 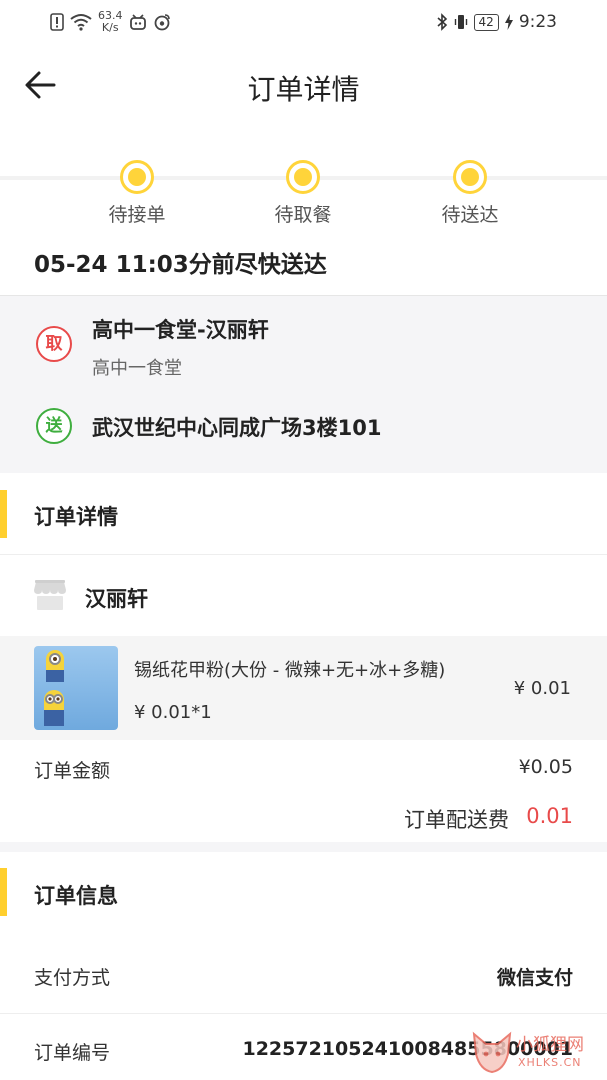 What do you see at coordinates (57, 22) in the screenshot?
I see `alert-sim-icon` at bounding box center [57, 22].